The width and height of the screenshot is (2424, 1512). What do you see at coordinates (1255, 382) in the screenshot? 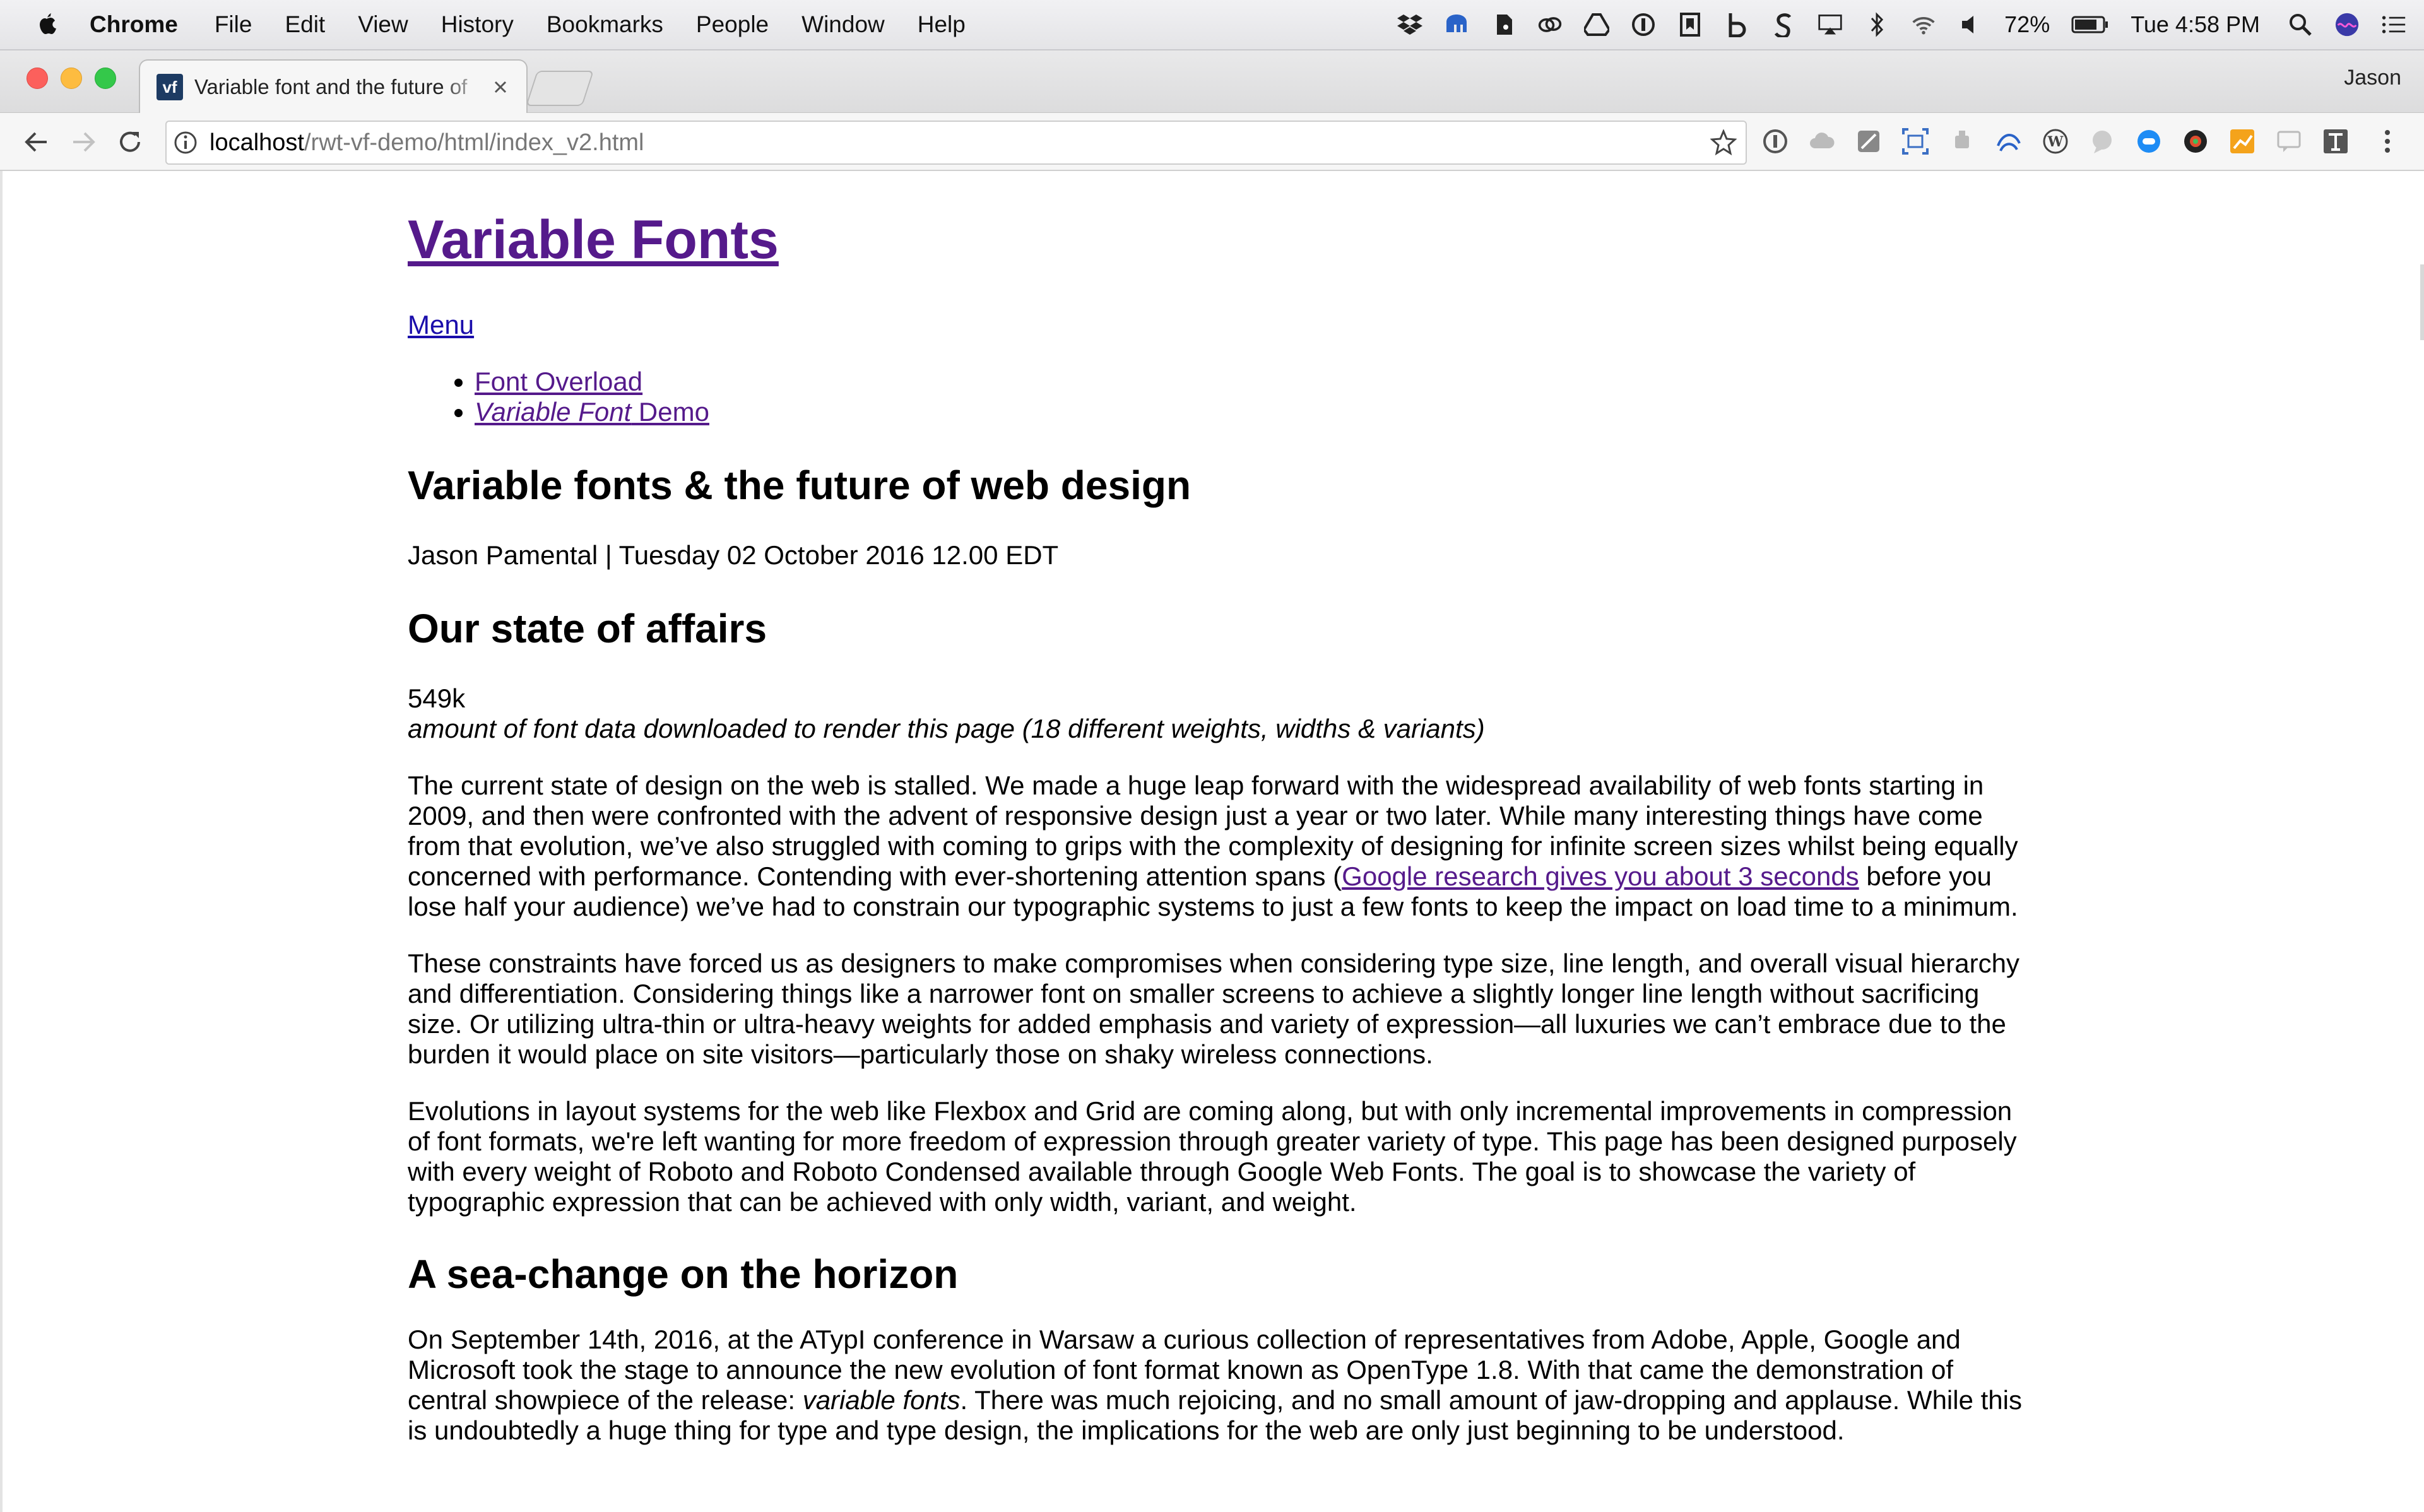
I see `nav-item: Font Overload` at bounding box center [1255, 382].